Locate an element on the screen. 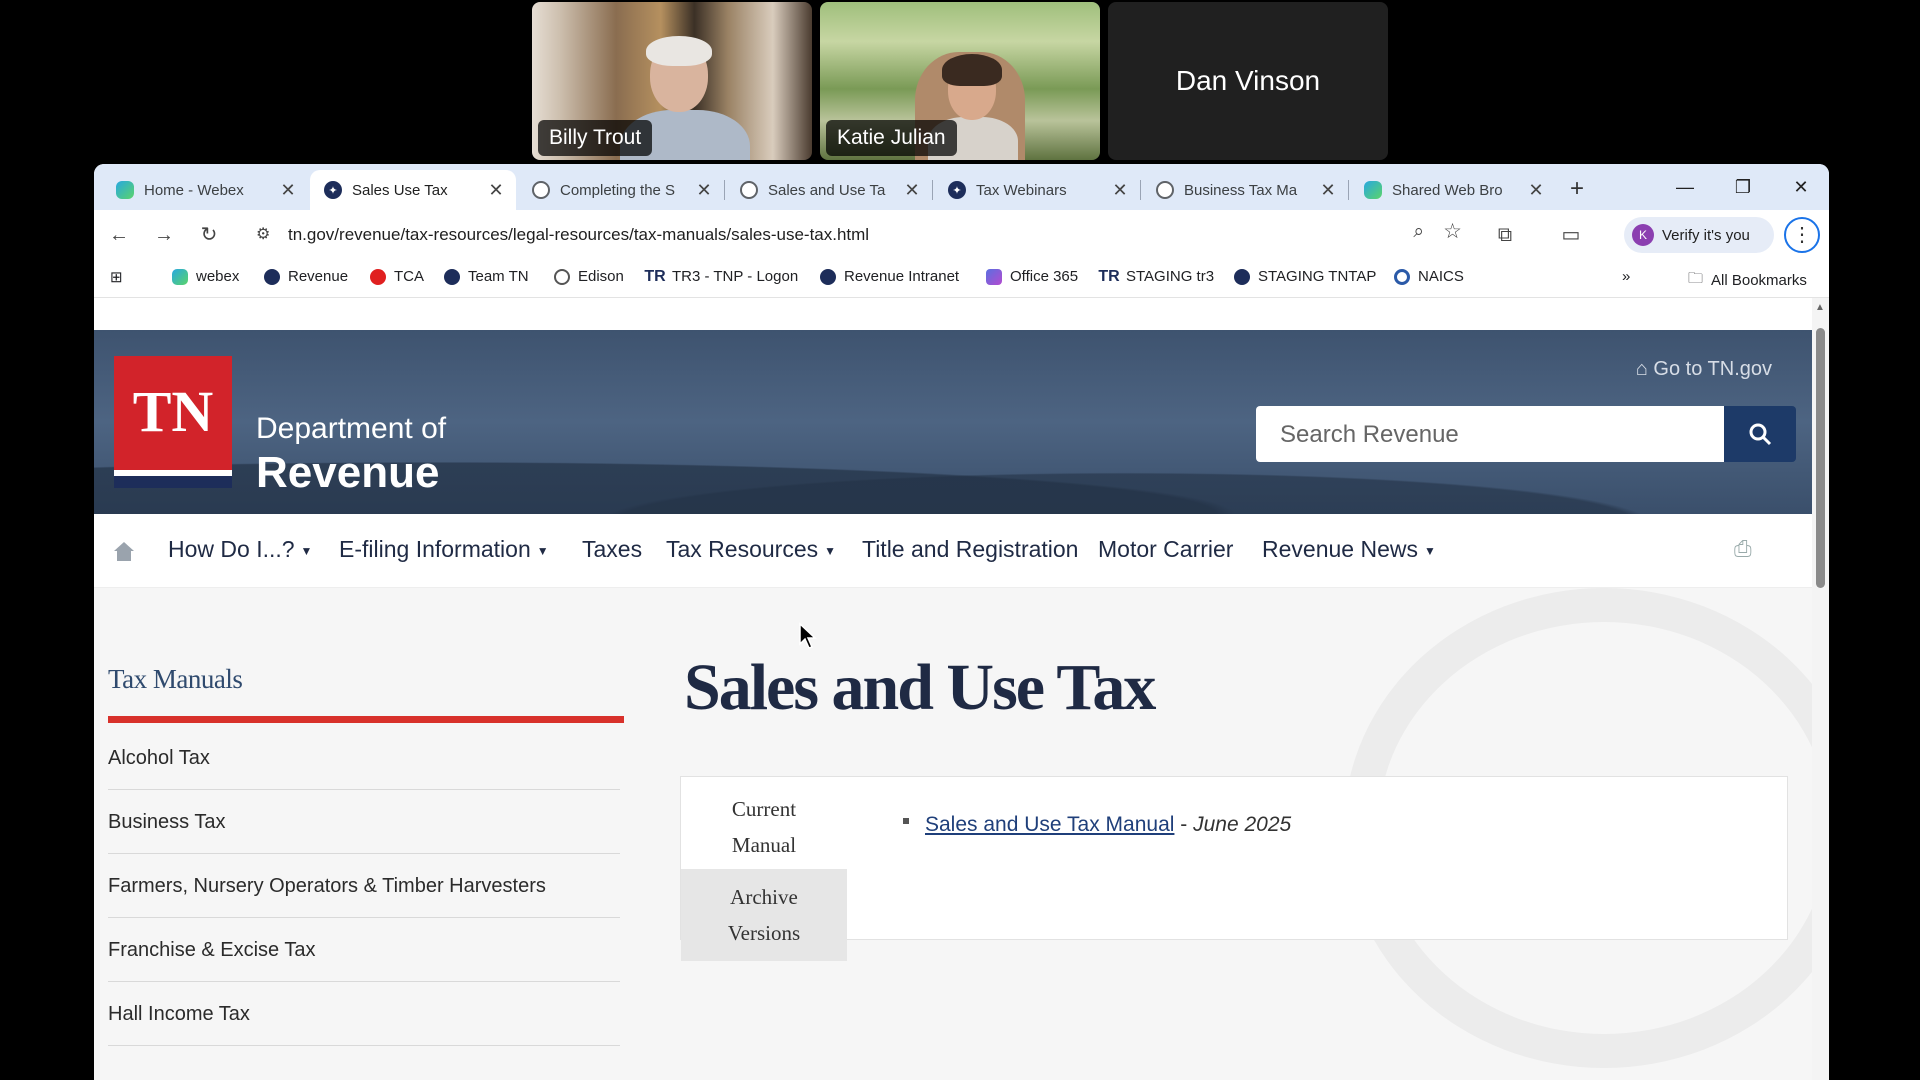 This screenshot has height=1080, width=1920. new-tab-button: + is located at coordinates (1577, 189).